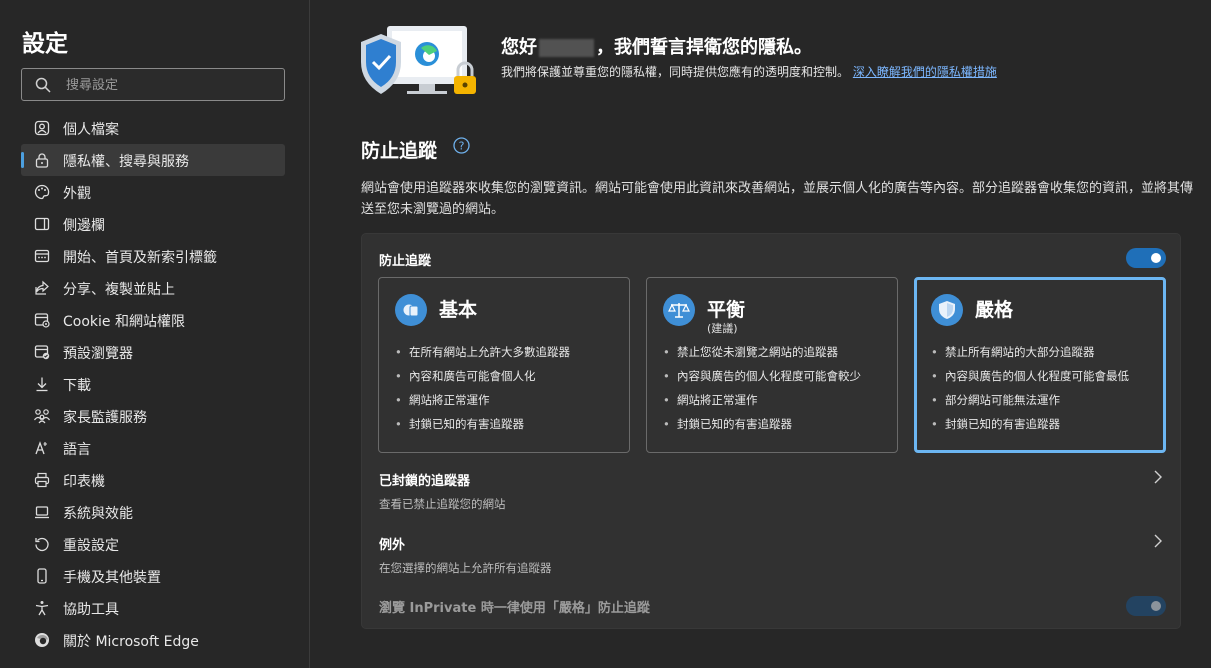 The height and width of the screenshot is (668, 1211). Describe the element at coordinates (722, 328) in the screenshot. I see `tracking-level-subtitle: (建議)` at that location.